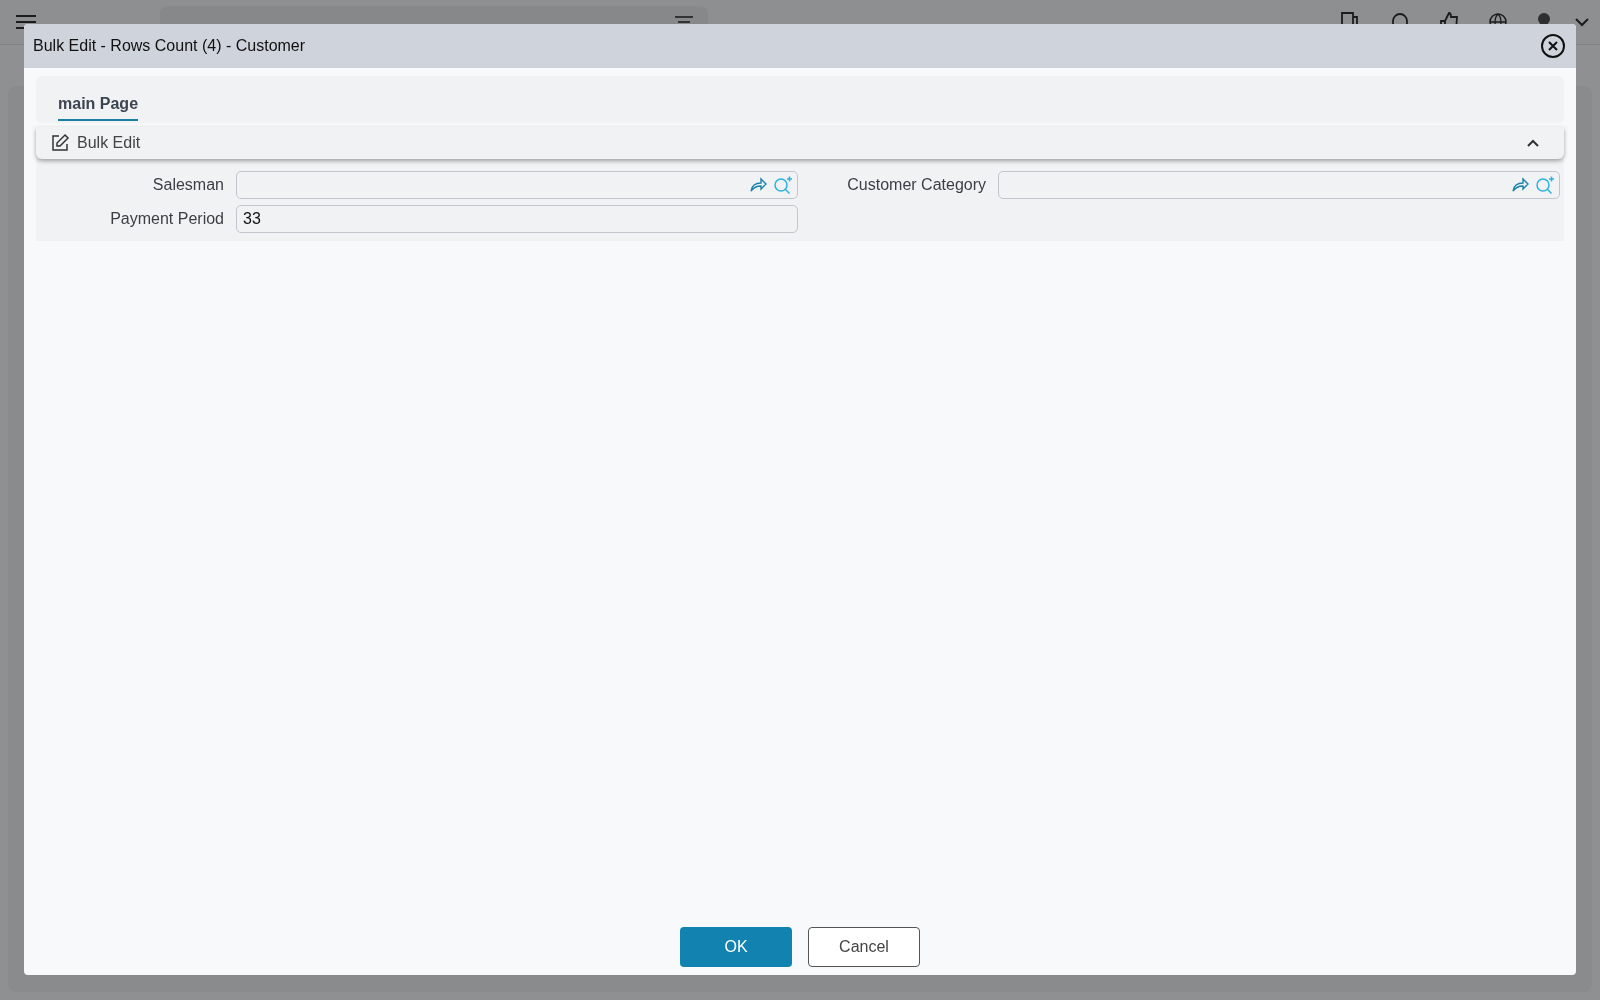 The height and width of the screenshot is (1000, 1600). What do you see at coordinates (109, 143) in the screenshot?
I see `section-title: Bulk Edit` at bounding box center [109, 143].